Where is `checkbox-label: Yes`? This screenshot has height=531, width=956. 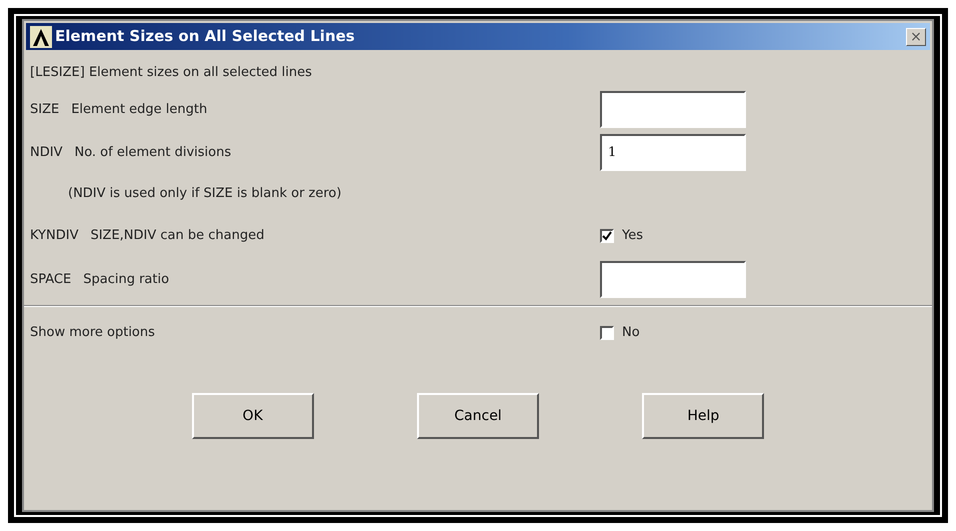 checkbox-label: Yes is located at coordinates (632, 236).